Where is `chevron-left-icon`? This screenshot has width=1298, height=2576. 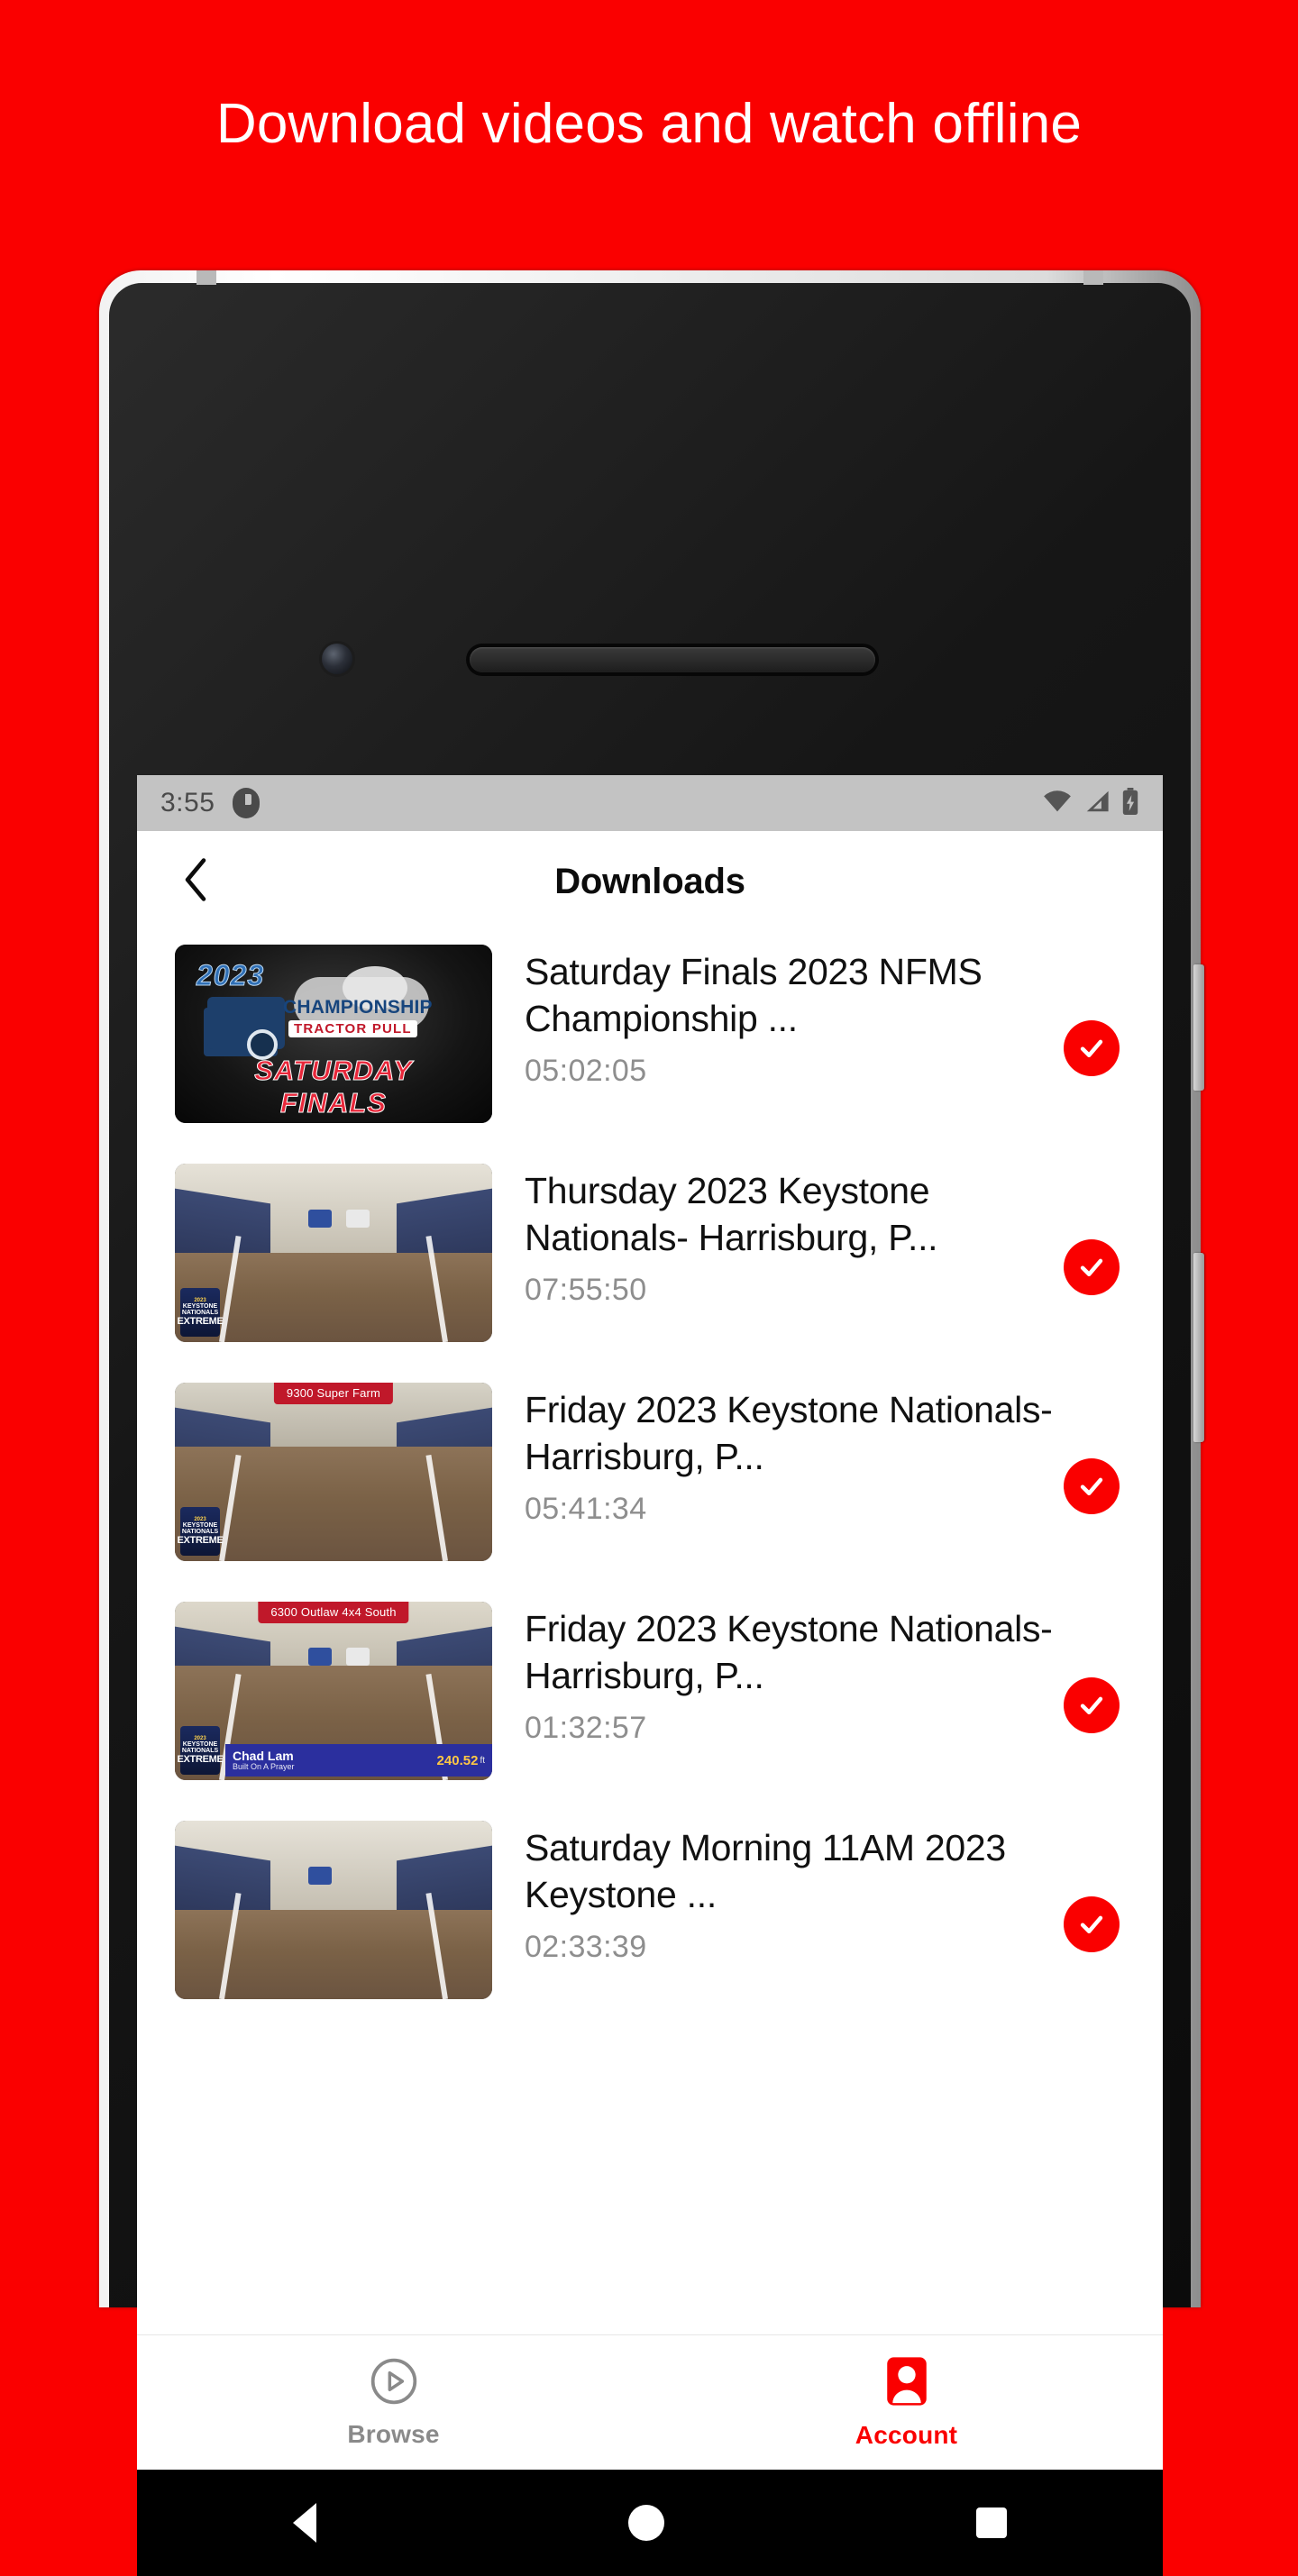 chevron-left-icon is located at coordinates (195, 882).